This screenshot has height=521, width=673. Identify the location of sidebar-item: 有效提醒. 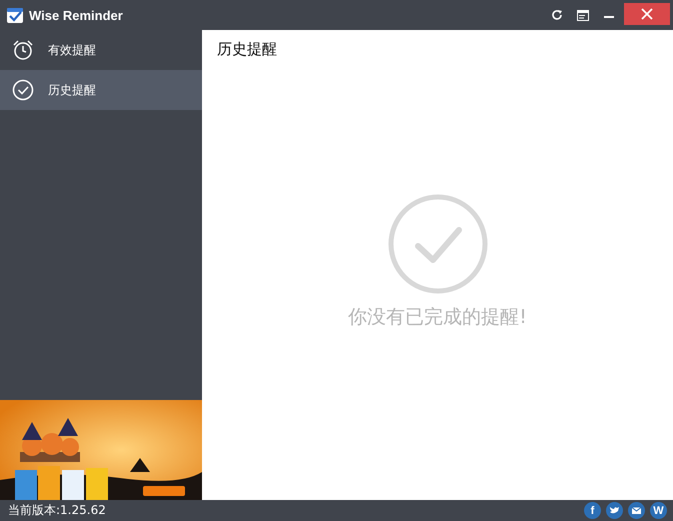
(101, 50).